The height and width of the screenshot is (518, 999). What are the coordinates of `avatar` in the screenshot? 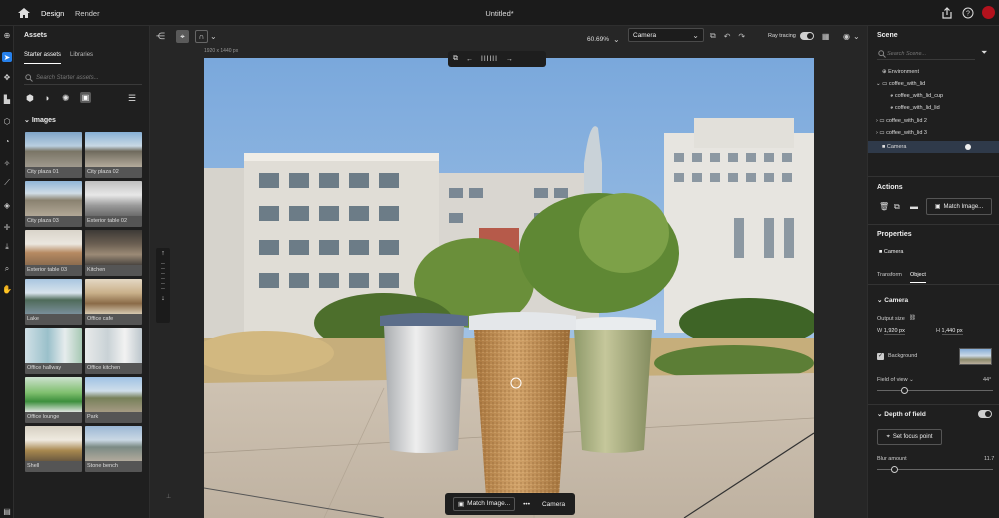 It's located at (988, 12).